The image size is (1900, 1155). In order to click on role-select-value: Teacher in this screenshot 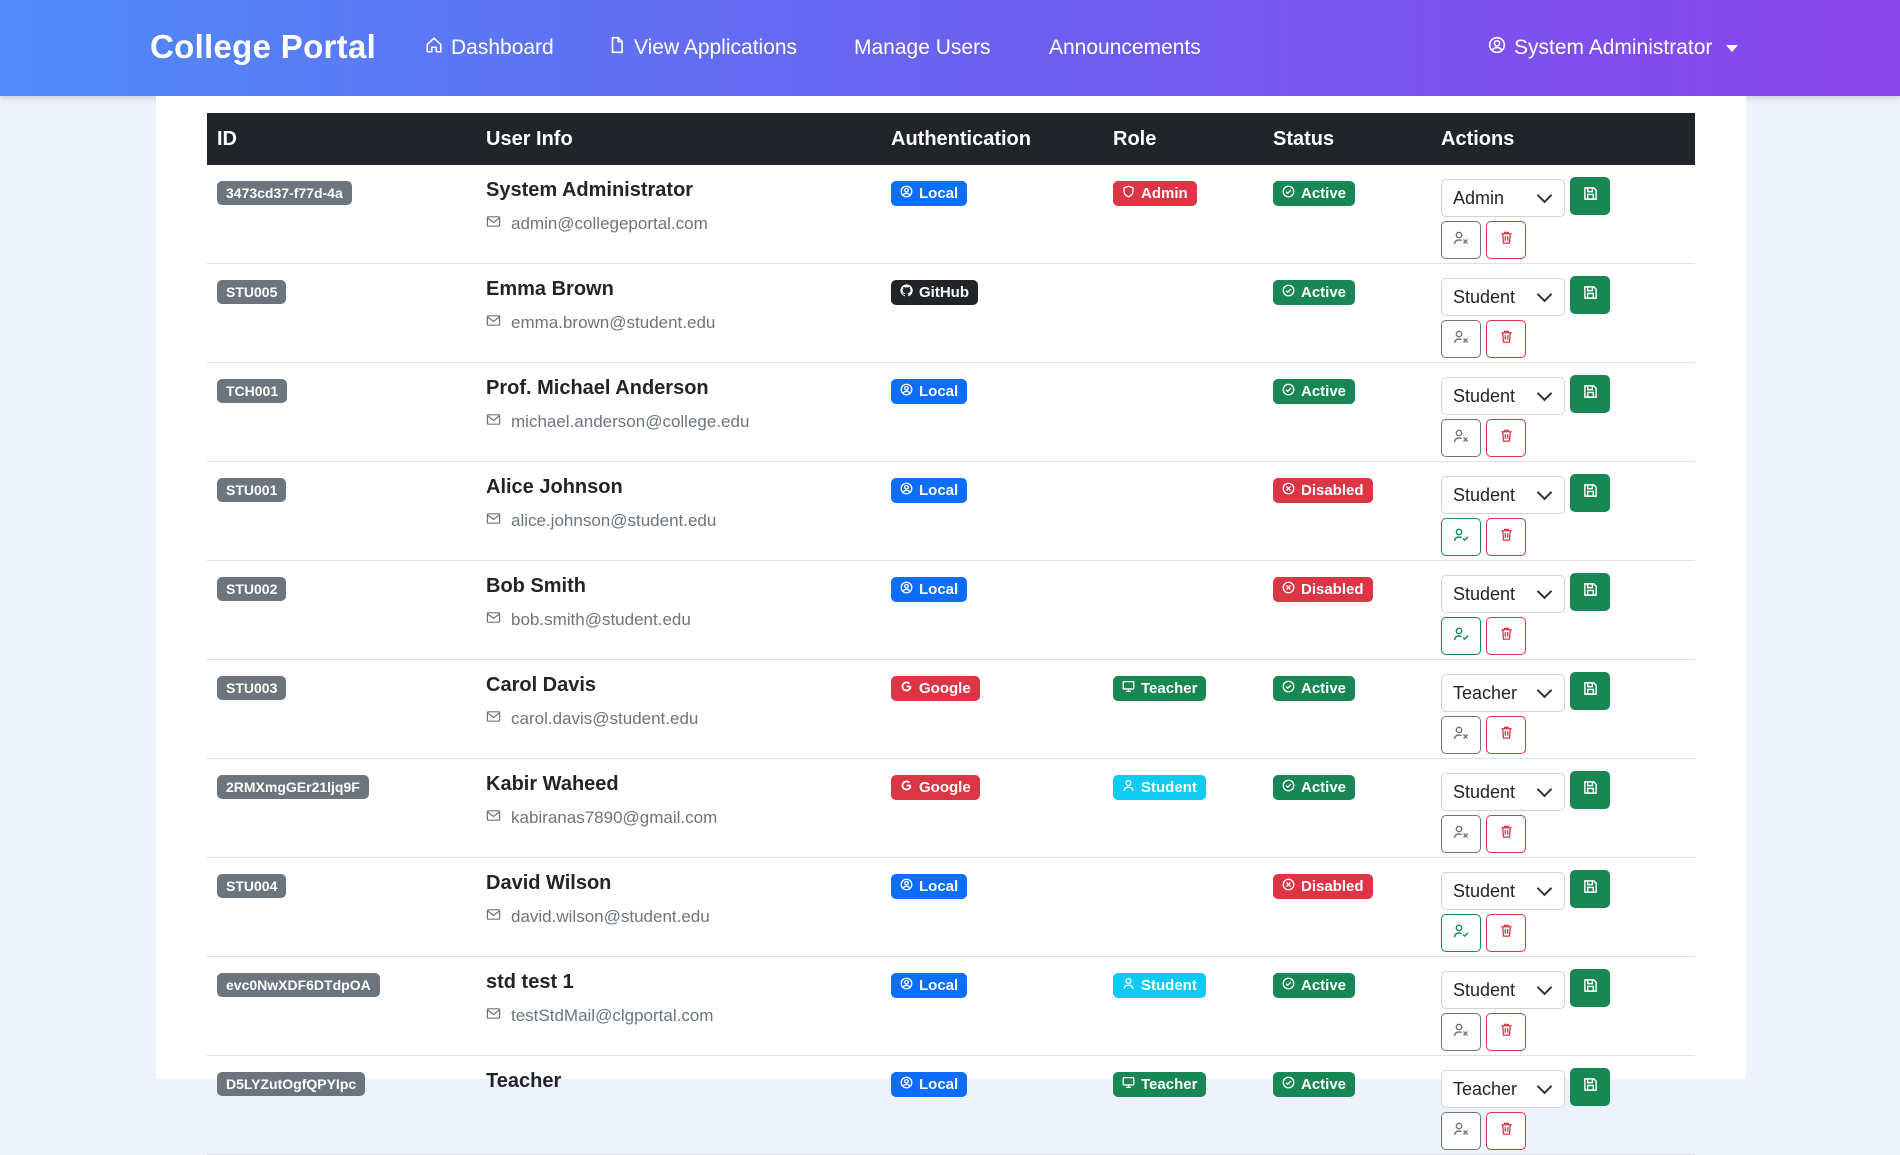, I will do `click(1485, 1088)`.